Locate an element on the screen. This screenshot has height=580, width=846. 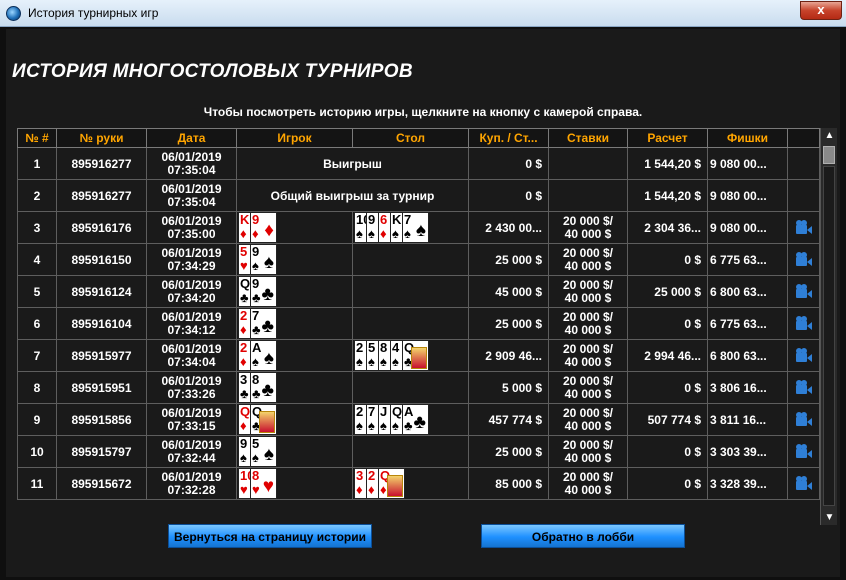
card-rank: 9 is located at coordinates (372, 219).